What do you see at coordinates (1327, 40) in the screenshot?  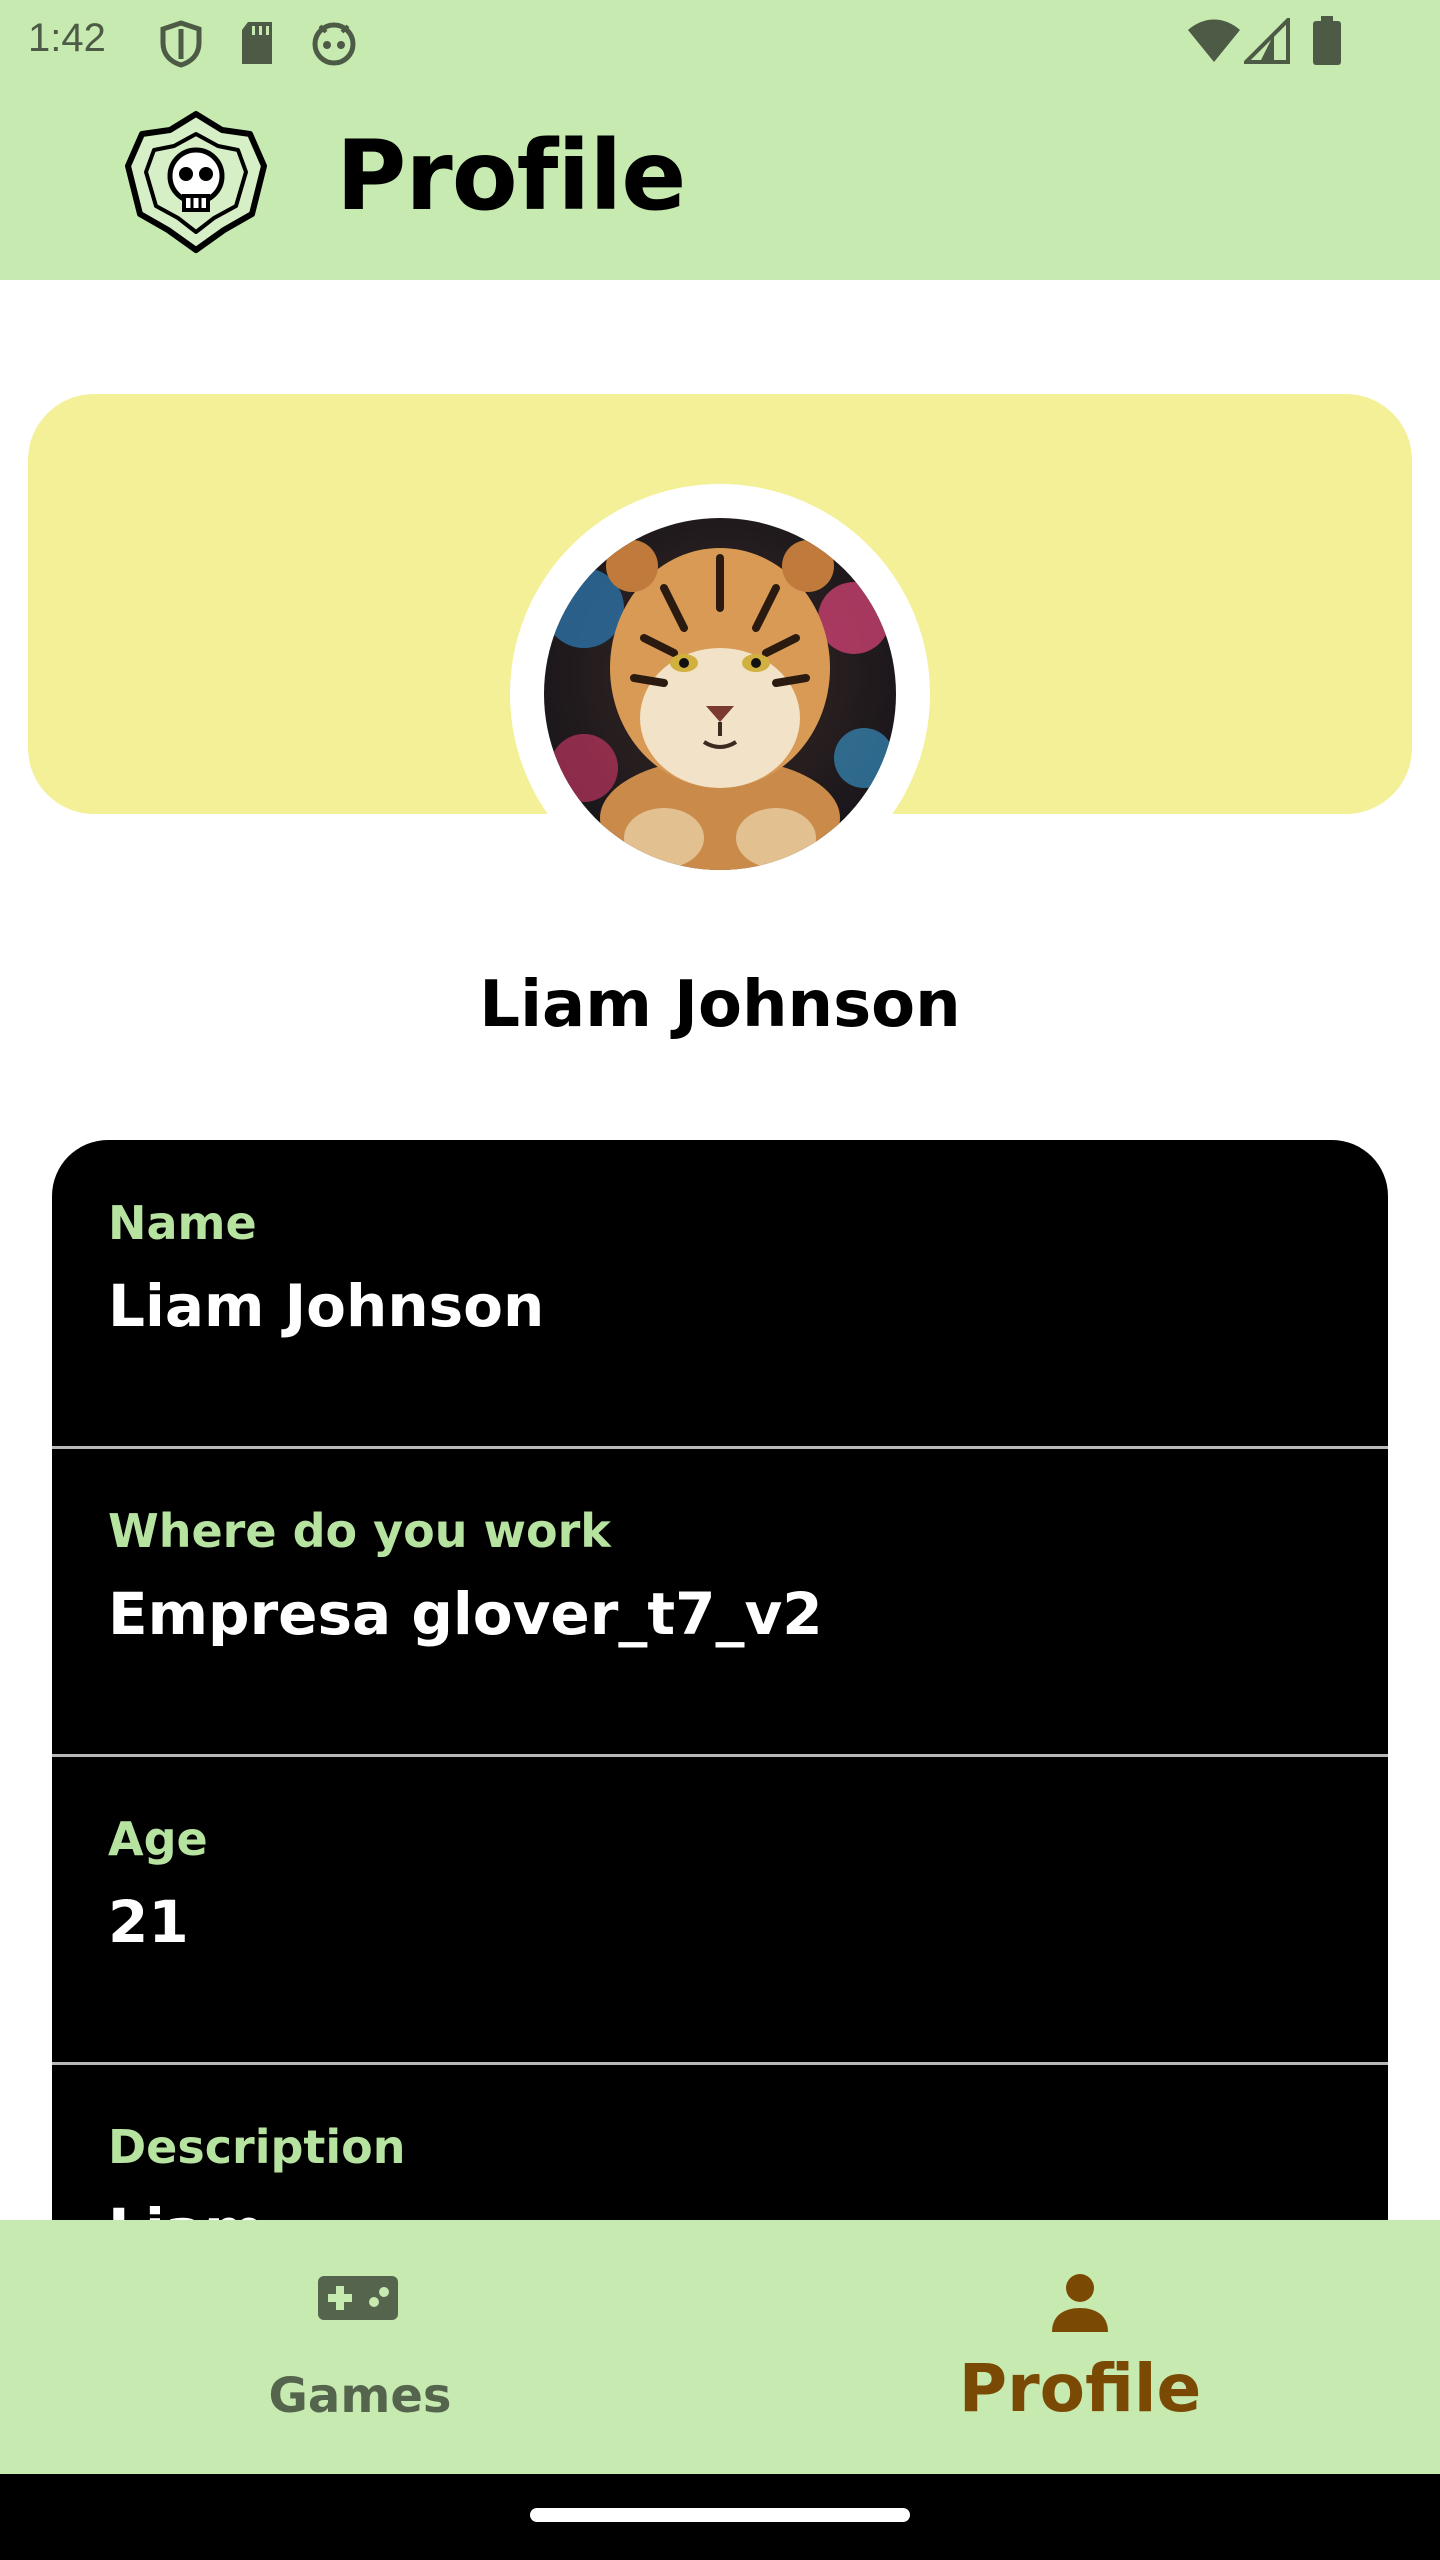 I see `battery-icon` at bounding box center [1327, 40].